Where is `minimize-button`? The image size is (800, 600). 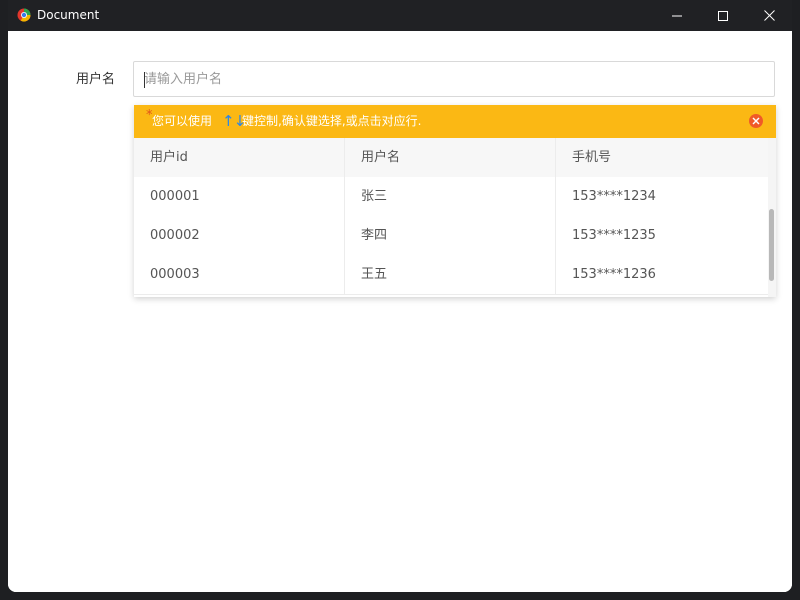 minimize-button is located at coordinates (677, 15).